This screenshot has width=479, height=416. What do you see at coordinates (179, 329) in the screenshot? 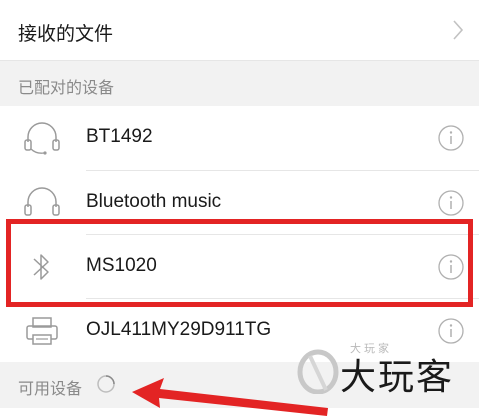
I see `device-name: OJL411MY29D911TG` at bounding box center [179, 329].